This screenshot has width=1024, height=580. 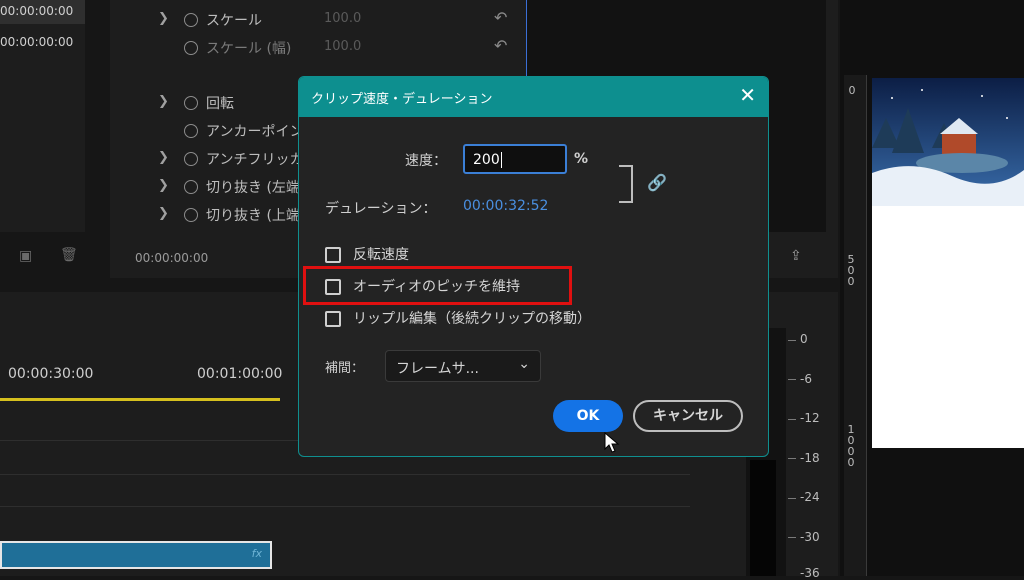 What do you see at coordinates (437, 285) in the screenshot?
I see `highlight-box` at bounding box center [437, 285].